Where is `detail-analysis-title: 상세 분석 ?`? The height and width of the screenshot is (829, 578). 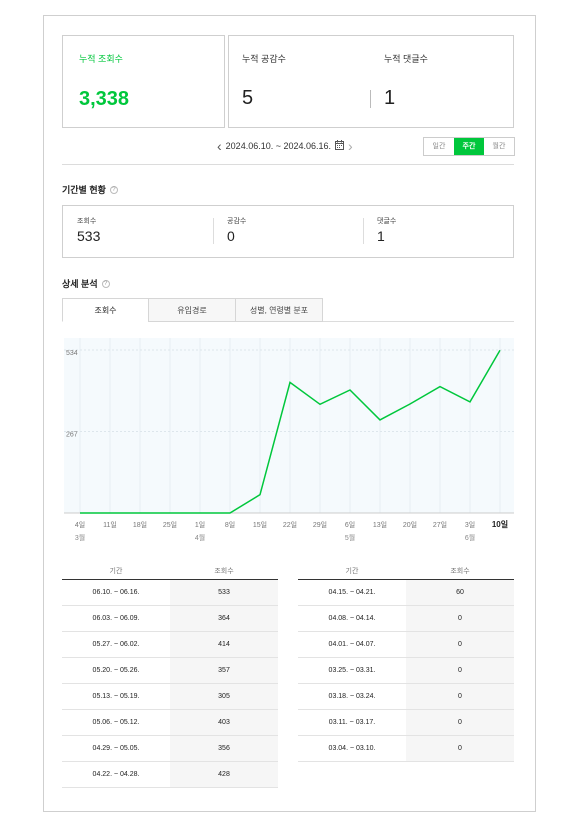
detail-analysis-title: 상세 분석 ? is located at coordinates (86, 283).